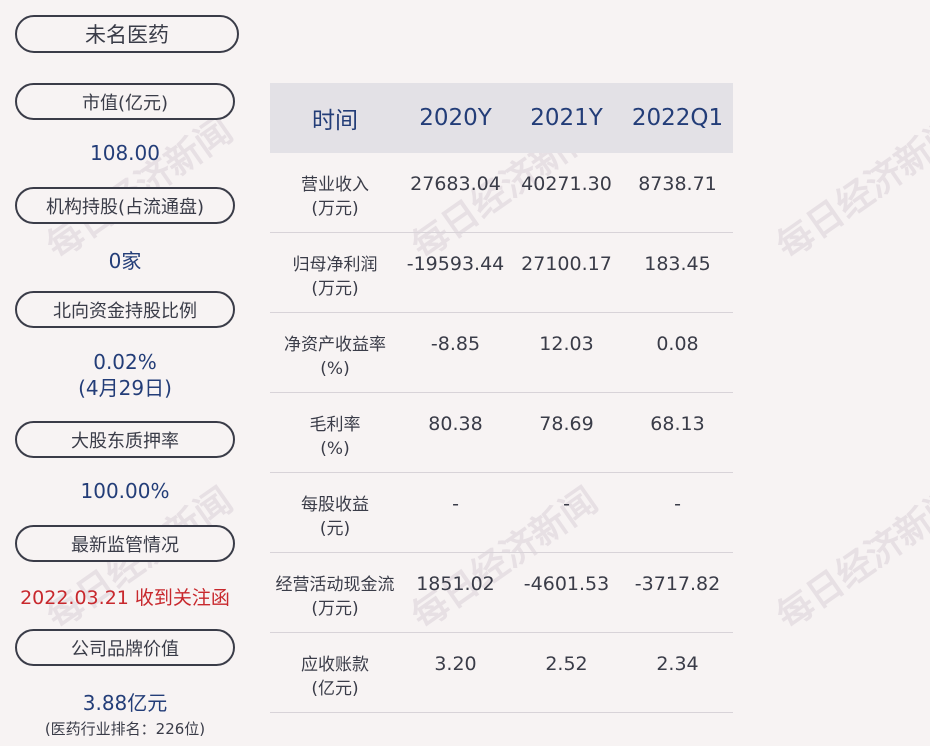 The width and height of the screenshot is (930, 746). Describe the element at coordinates (566, 424) in the screenshot. I see `table-cell: 78.69` at that location.